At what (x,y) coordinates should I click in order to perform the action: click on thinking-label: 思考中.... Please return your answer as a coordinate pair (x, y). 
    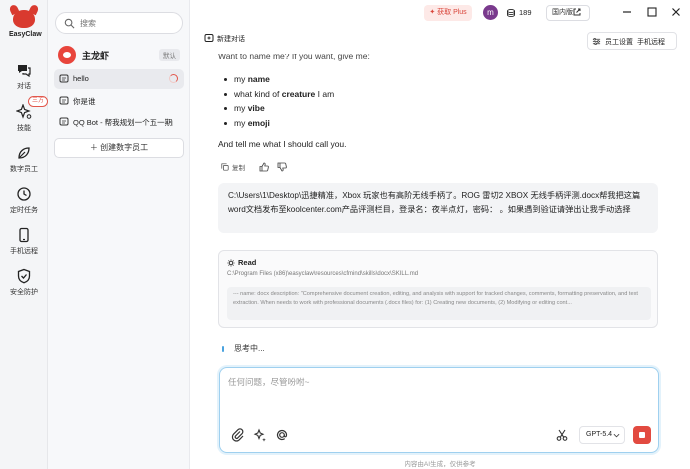
    Looking at the image, I should click on (249, 348).